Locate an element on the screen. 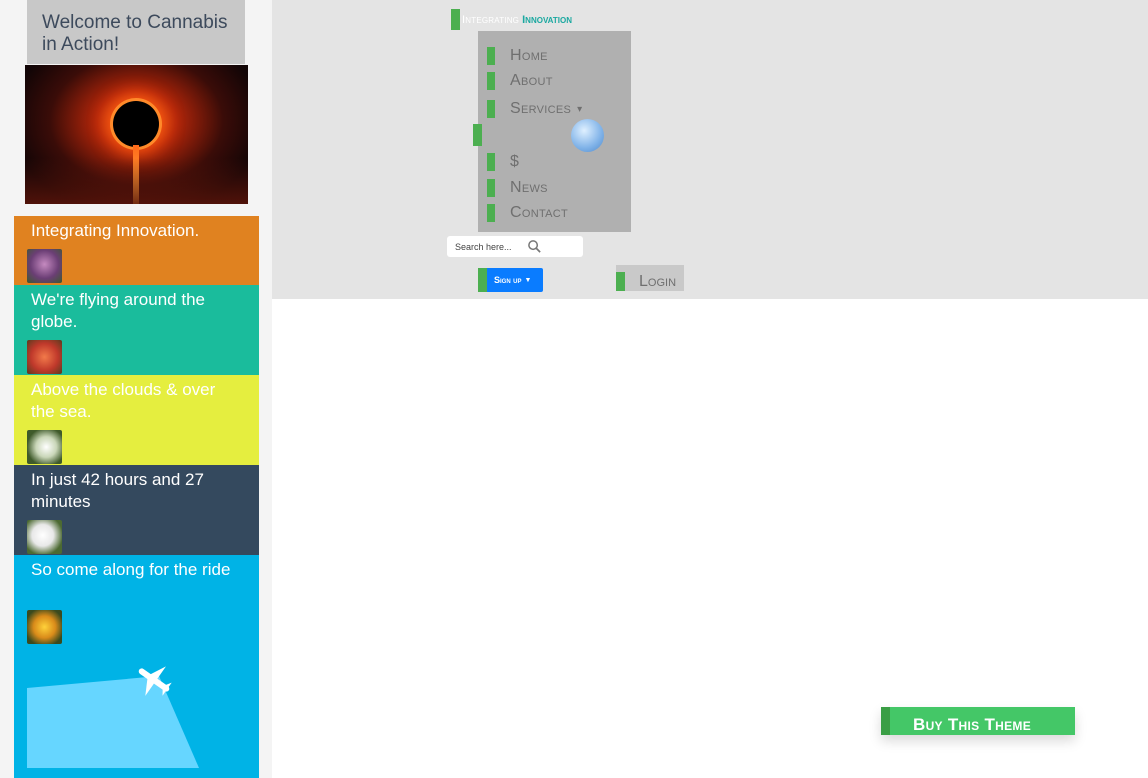  nav-item-news: News is located at coordinates (517, 188).